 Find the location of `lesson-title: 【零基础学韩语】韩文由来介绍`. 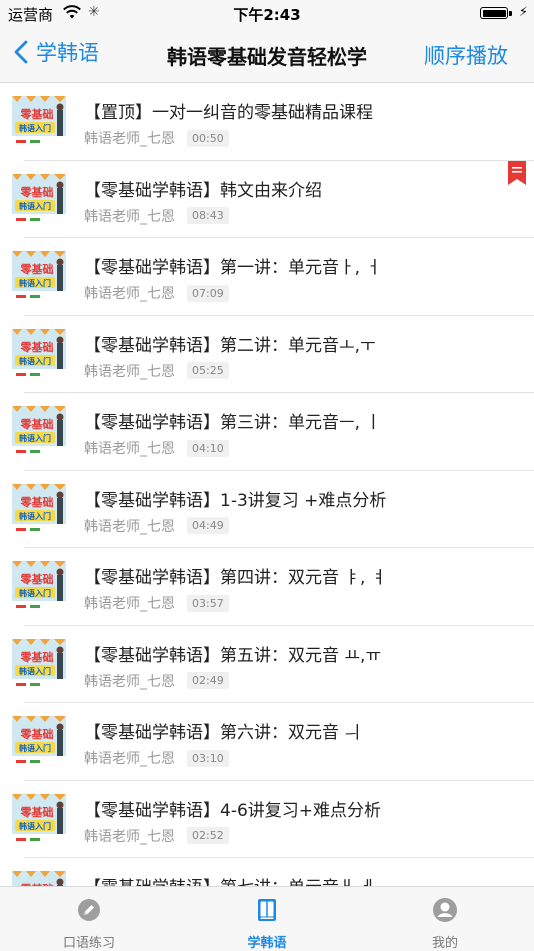

lesson-title: 【零基础学韩语】韩文由来介绍 is located at coordinates (203, 190).